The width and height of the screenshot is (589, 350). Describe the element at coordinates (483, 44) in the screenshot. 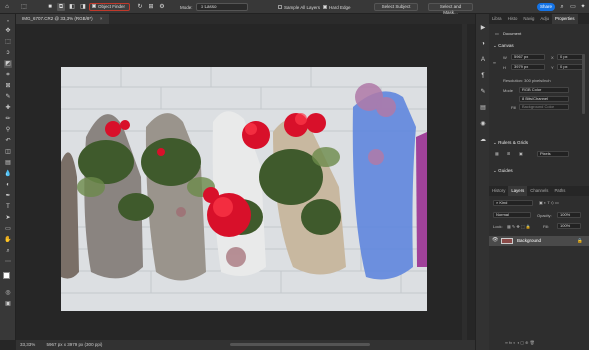

I see `adjustments-icon: ◑` at that location.